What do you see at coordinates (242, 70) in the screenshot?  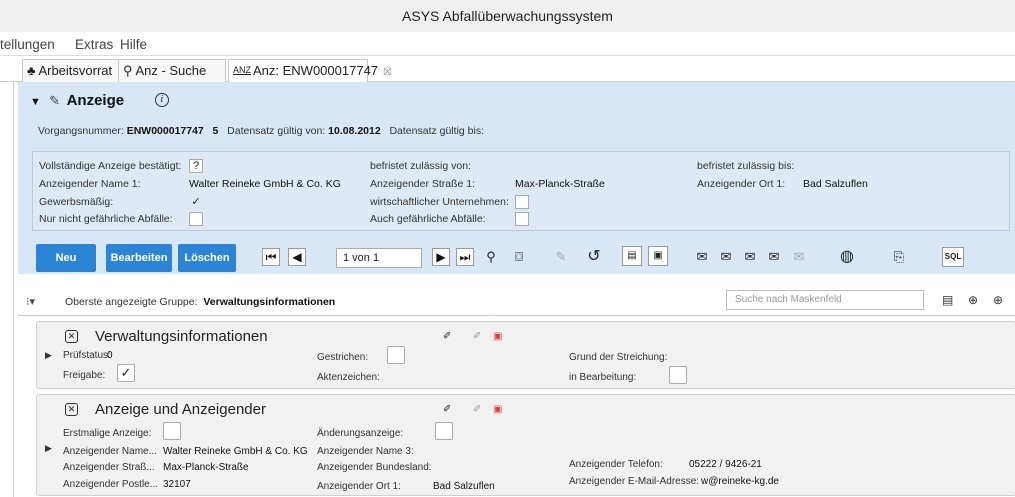 I see `anz-icon: ANZ` at bounding box center [242, 70].